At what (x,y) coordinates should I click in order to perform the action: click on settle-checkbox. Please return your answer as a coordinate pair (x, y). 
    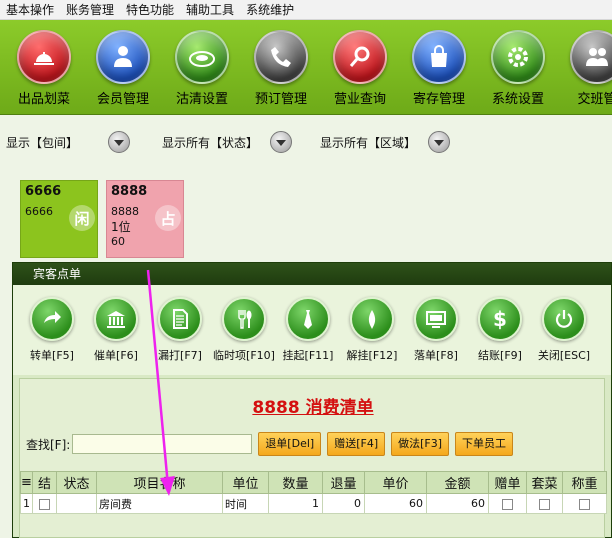
    Looking at the image, I should click on (44, 503).